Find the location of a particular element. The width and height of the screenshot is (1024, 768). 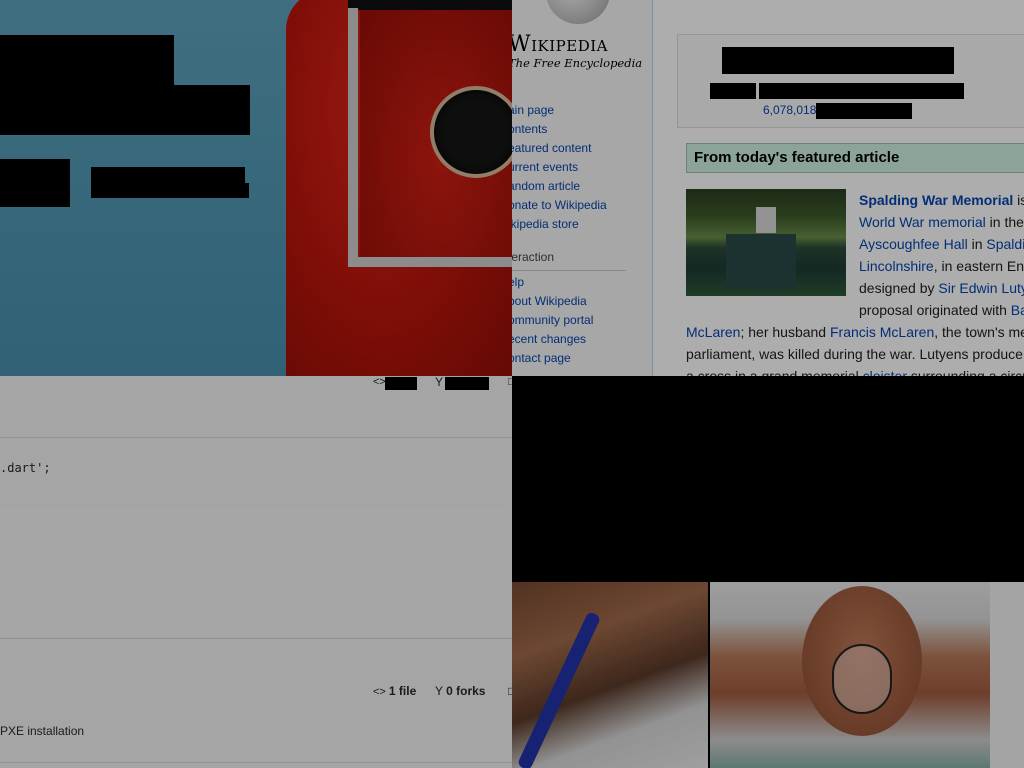

sidebar-item-community-portal: ommunity portal is located at coordinates (575, 320).